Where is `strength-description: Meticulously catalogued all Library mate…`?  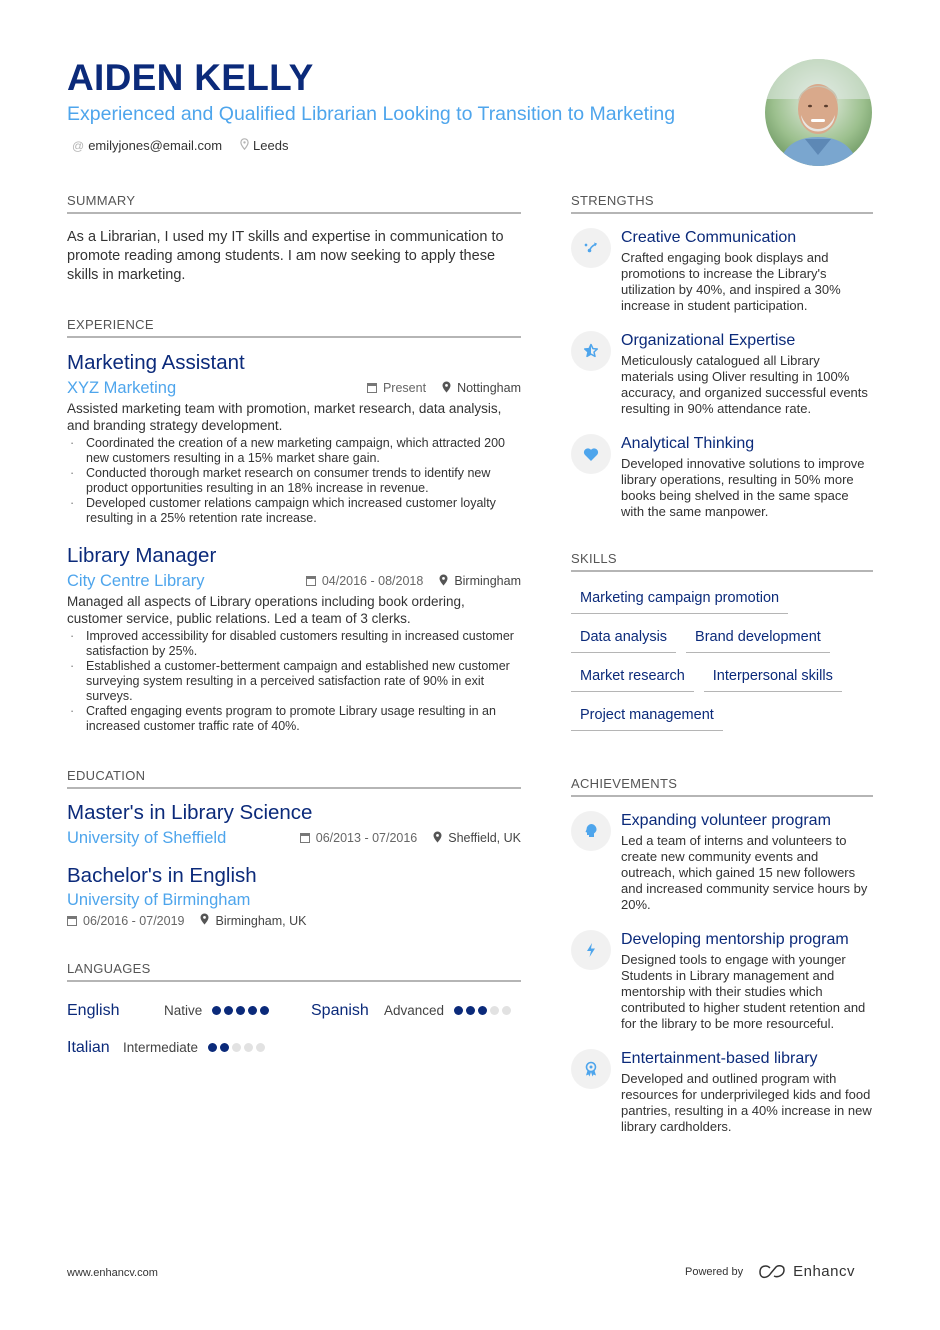
strength-description: Meticulously catalogued all Library mate… is located at coordinates (744, 384).